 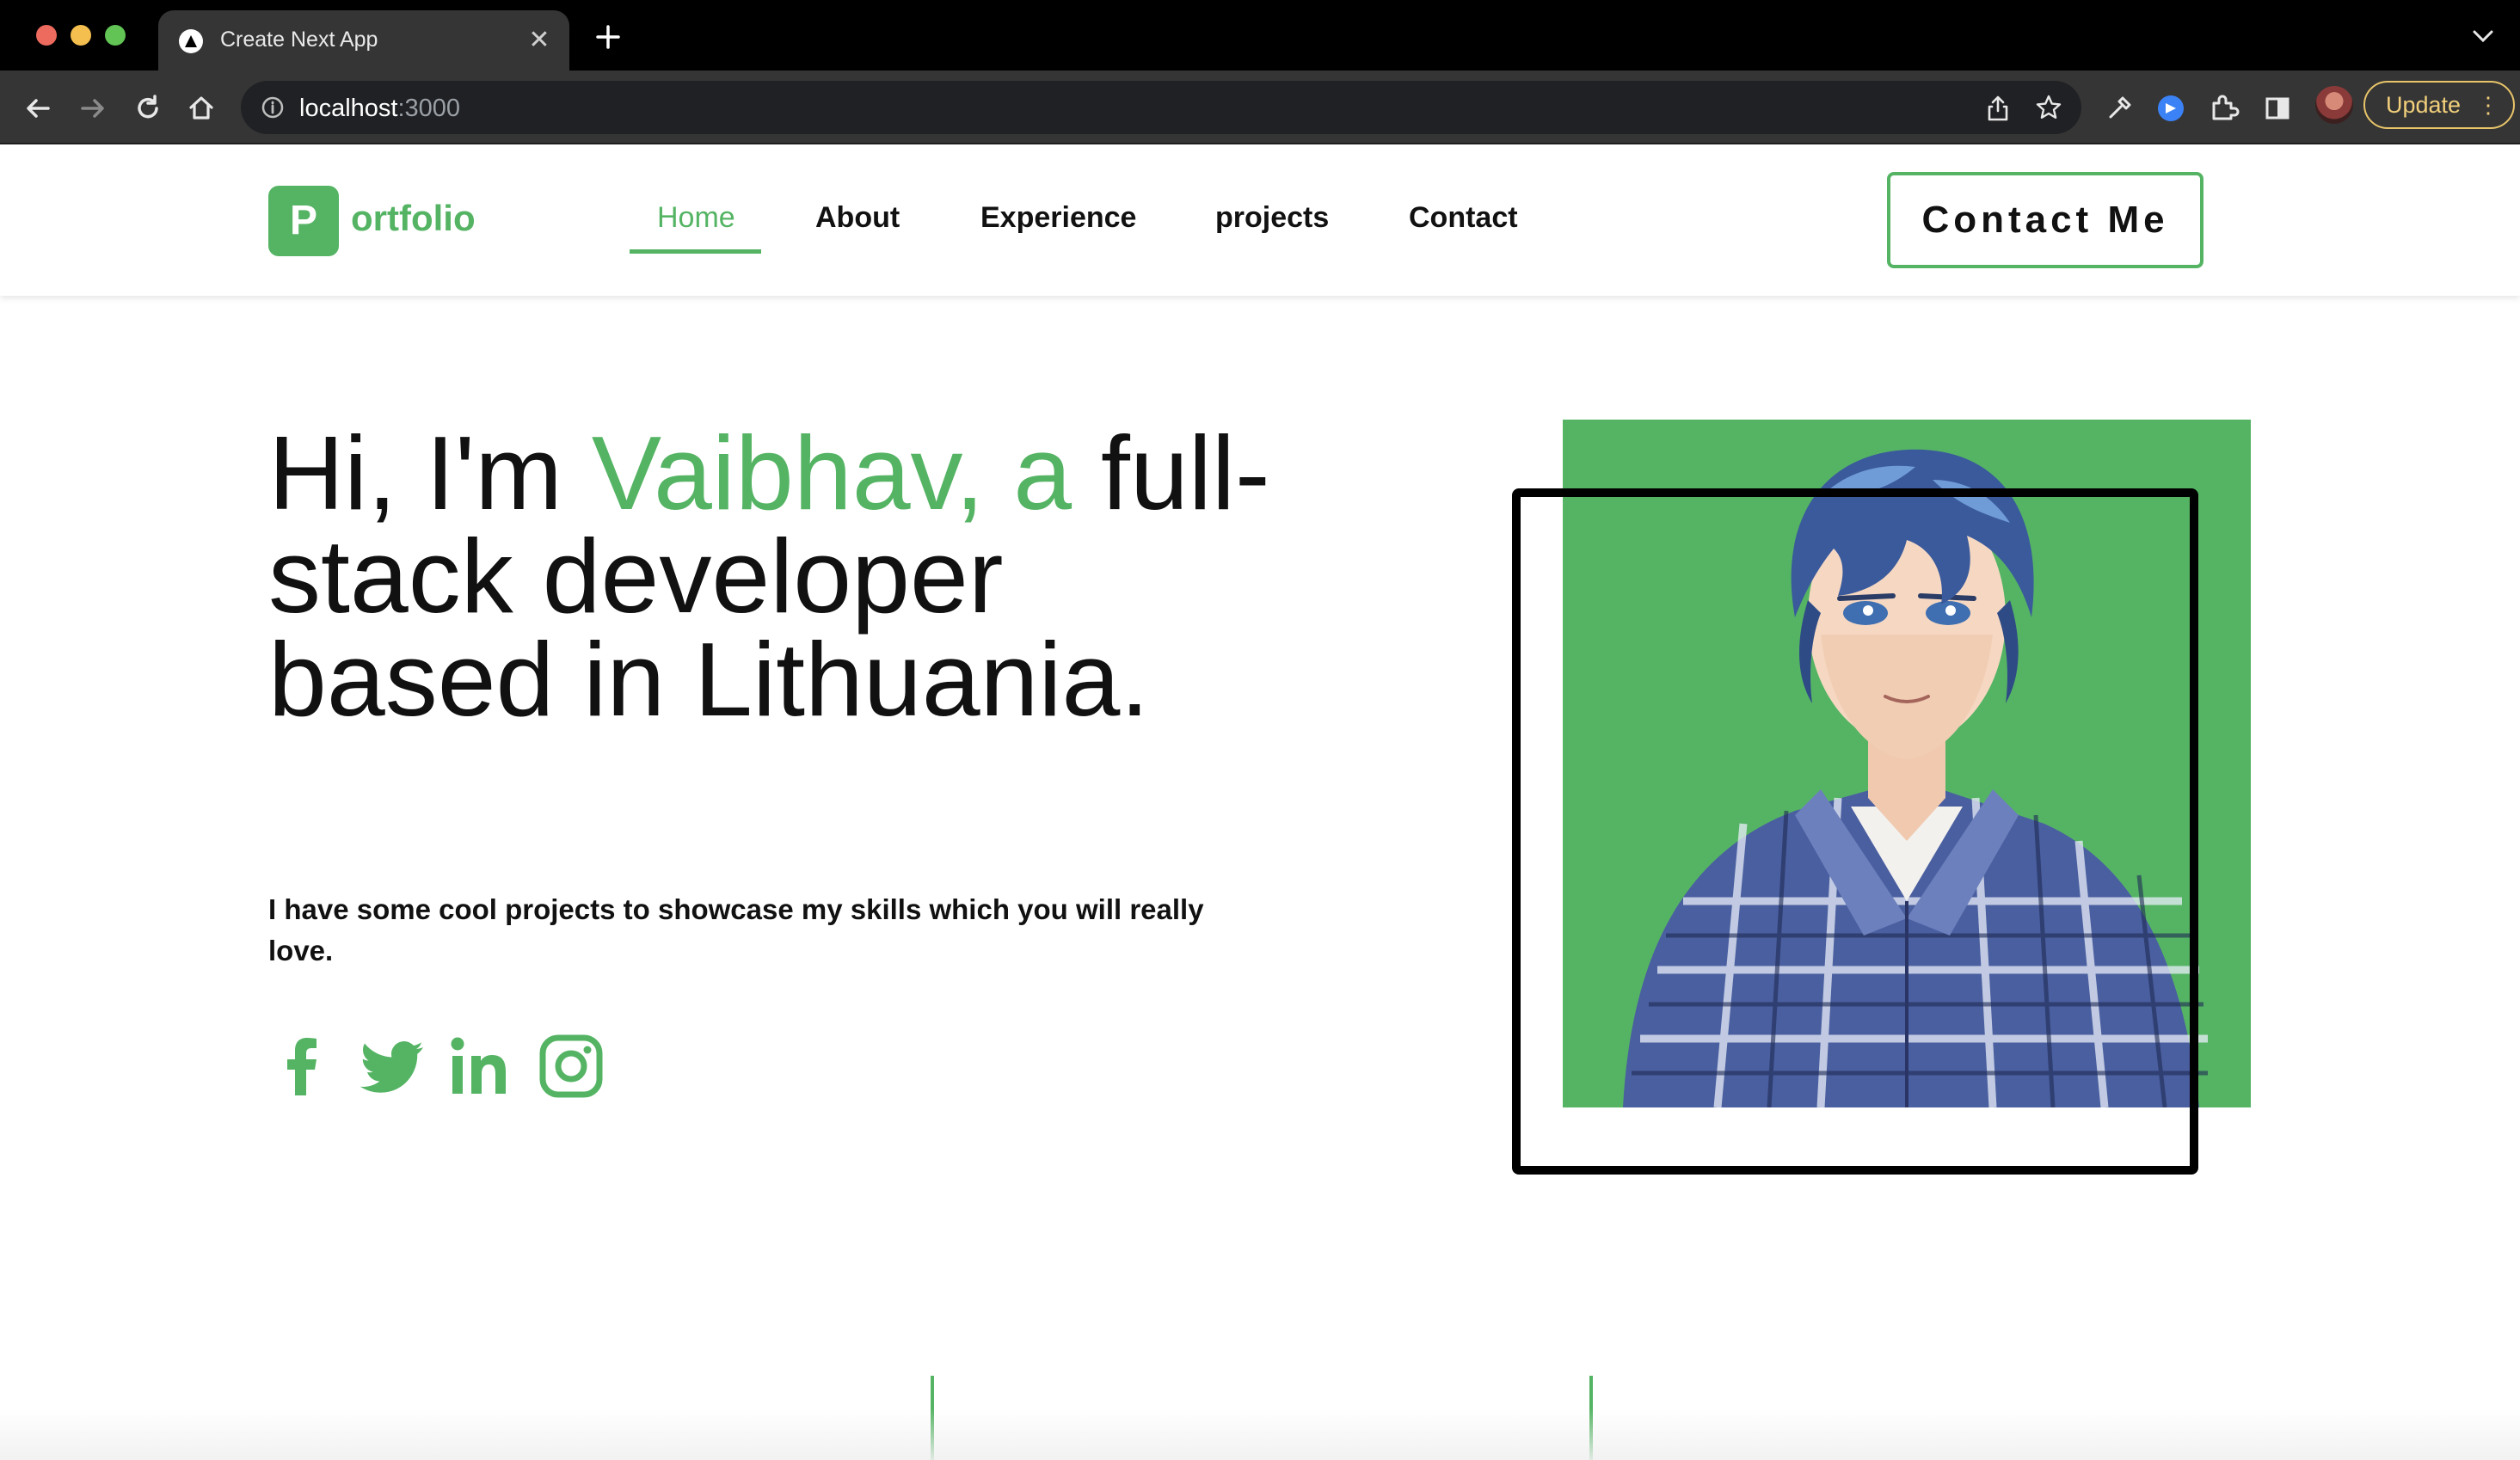 What do you see at coordinates (148, 108) in the screenshot?
I see `reload-icon` at bounding box center [148, 108].